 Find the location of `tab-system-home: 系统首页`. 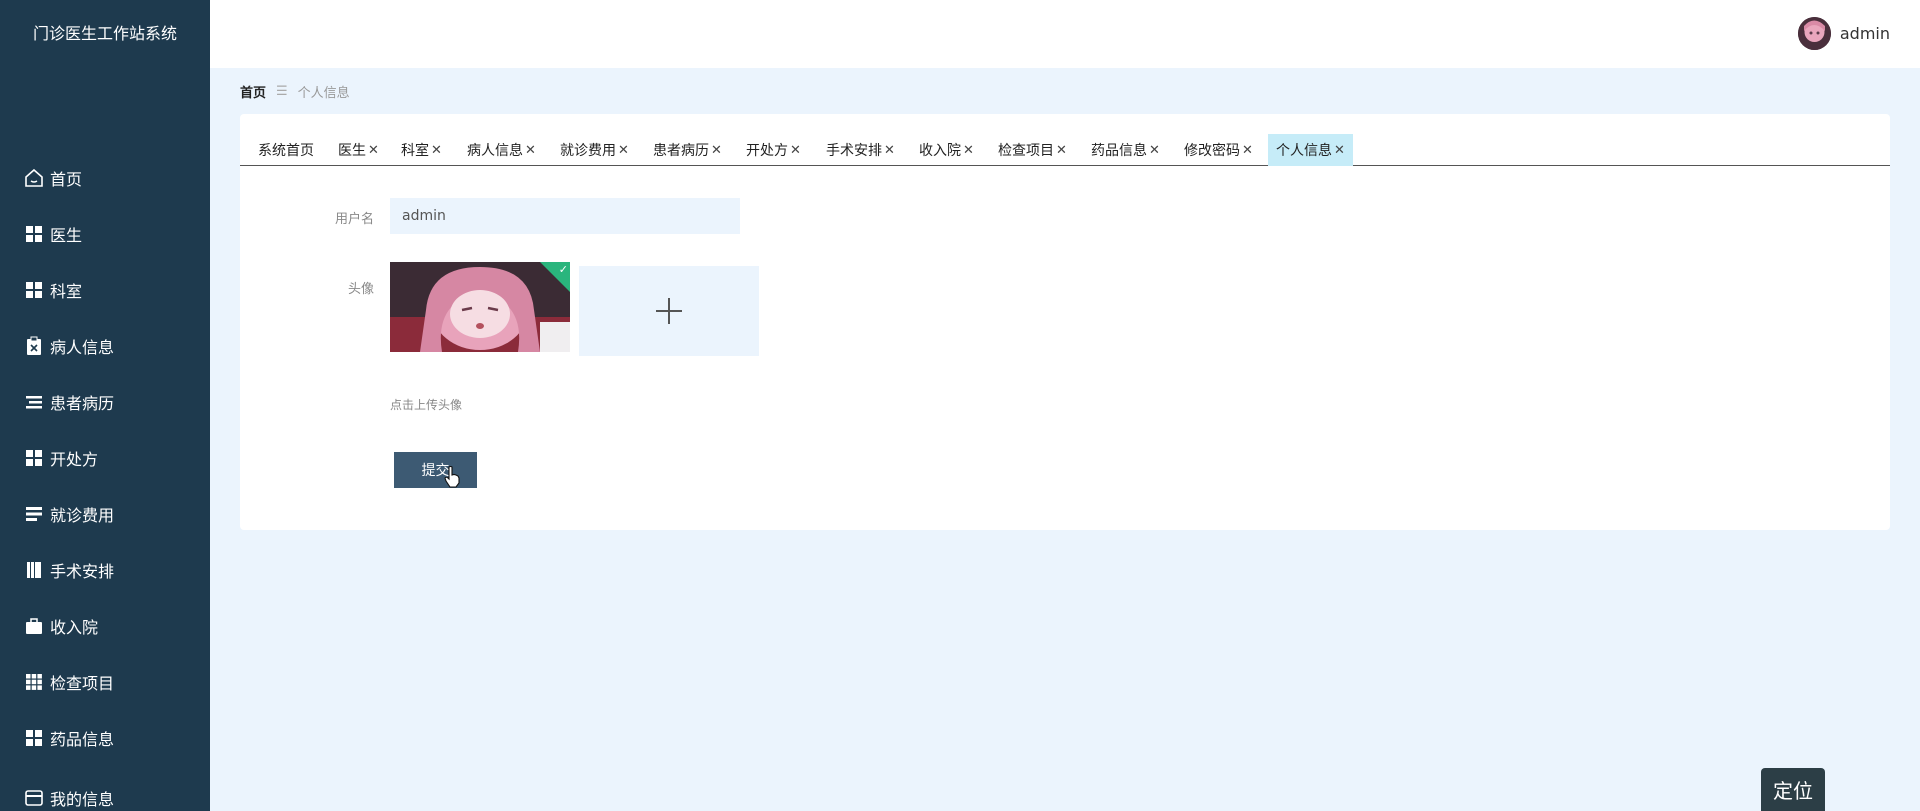

tab-system-home: 系统首页 is located at coordinates (286, 150).